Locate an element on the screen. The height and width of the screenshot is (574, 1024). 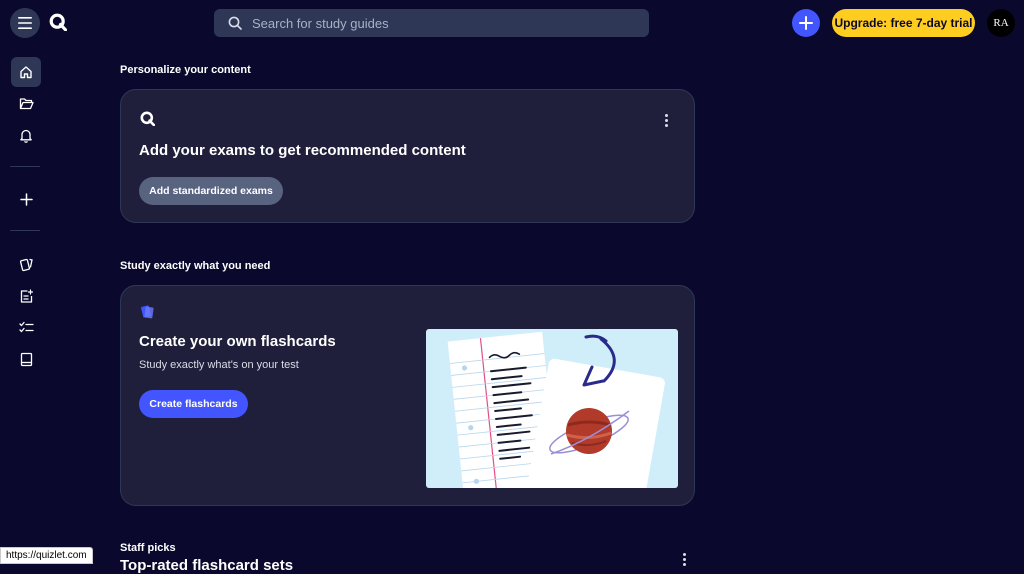
section-label-study: Study exactly what you need is located at coordinates (195, 266).